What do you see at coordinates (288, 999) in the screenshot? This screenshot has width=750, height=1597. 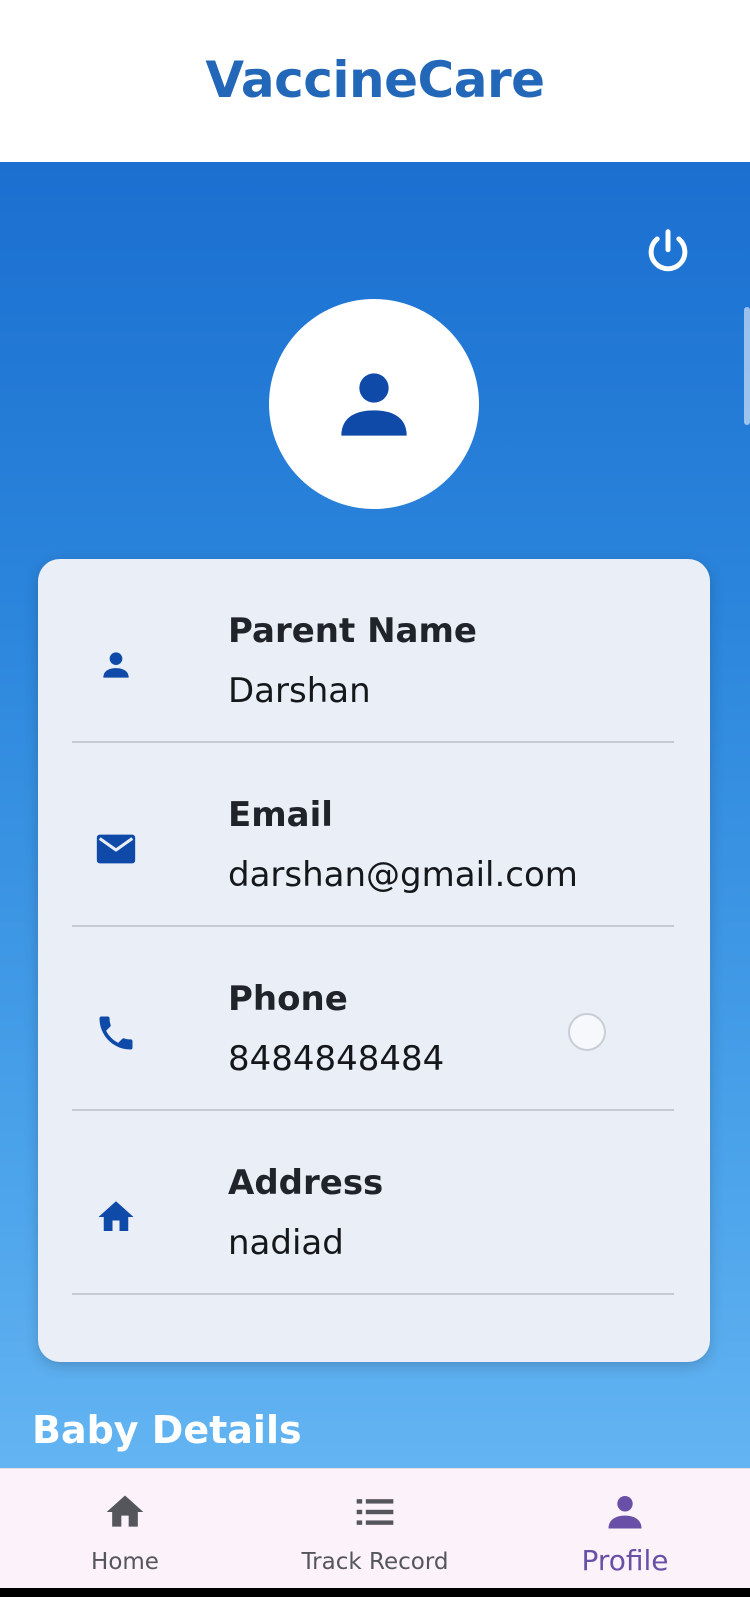 I see `phone-label: Phone` at bounding box center [288, 999].